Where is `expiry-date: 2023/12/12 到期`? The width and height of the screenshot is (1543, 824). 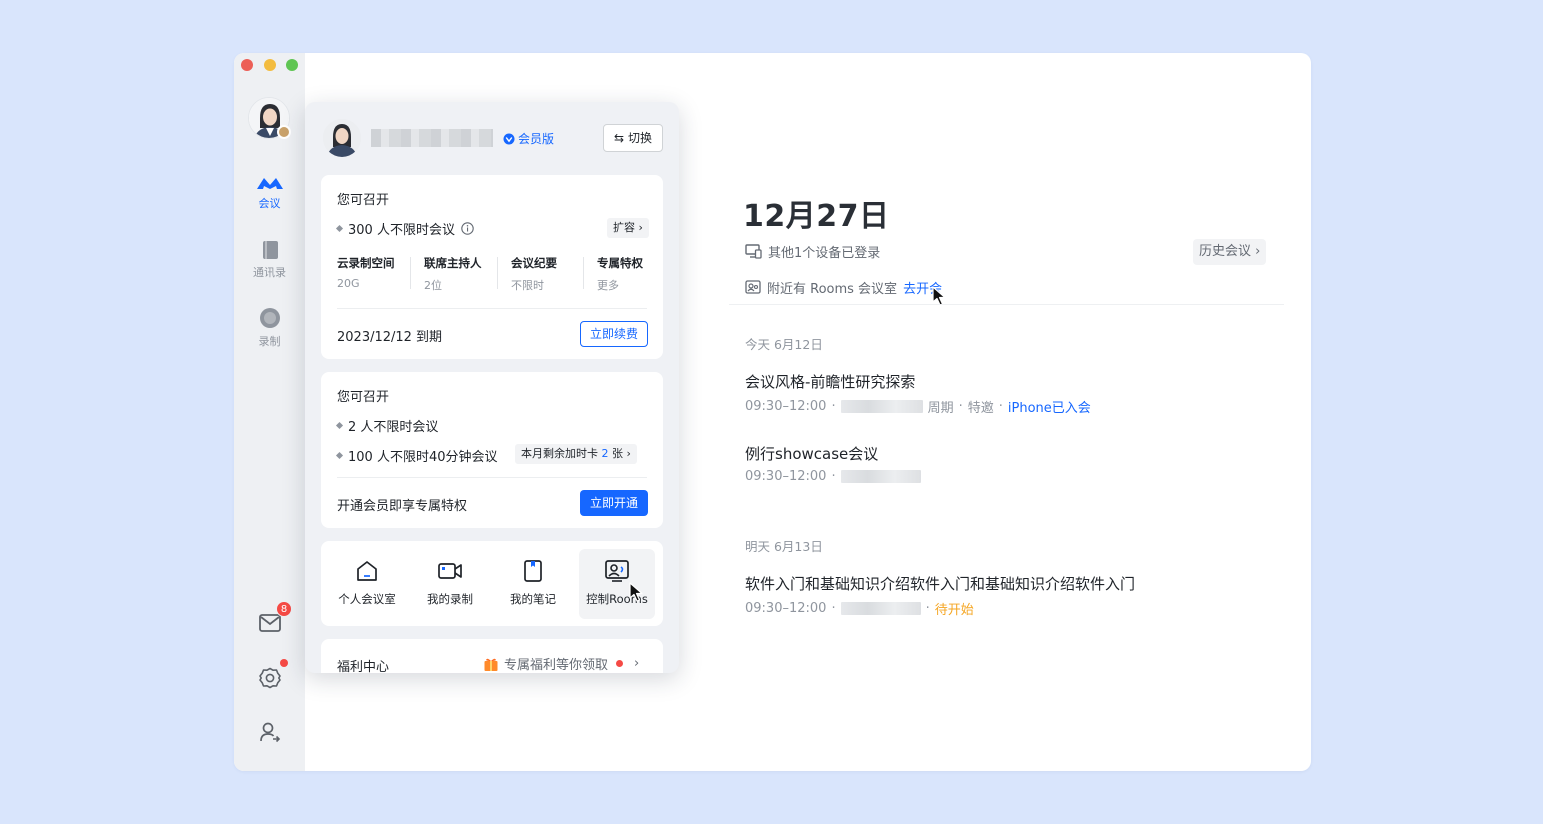 expiry-date: 2023/12/12 到期 is located at coordinates (390, 337).